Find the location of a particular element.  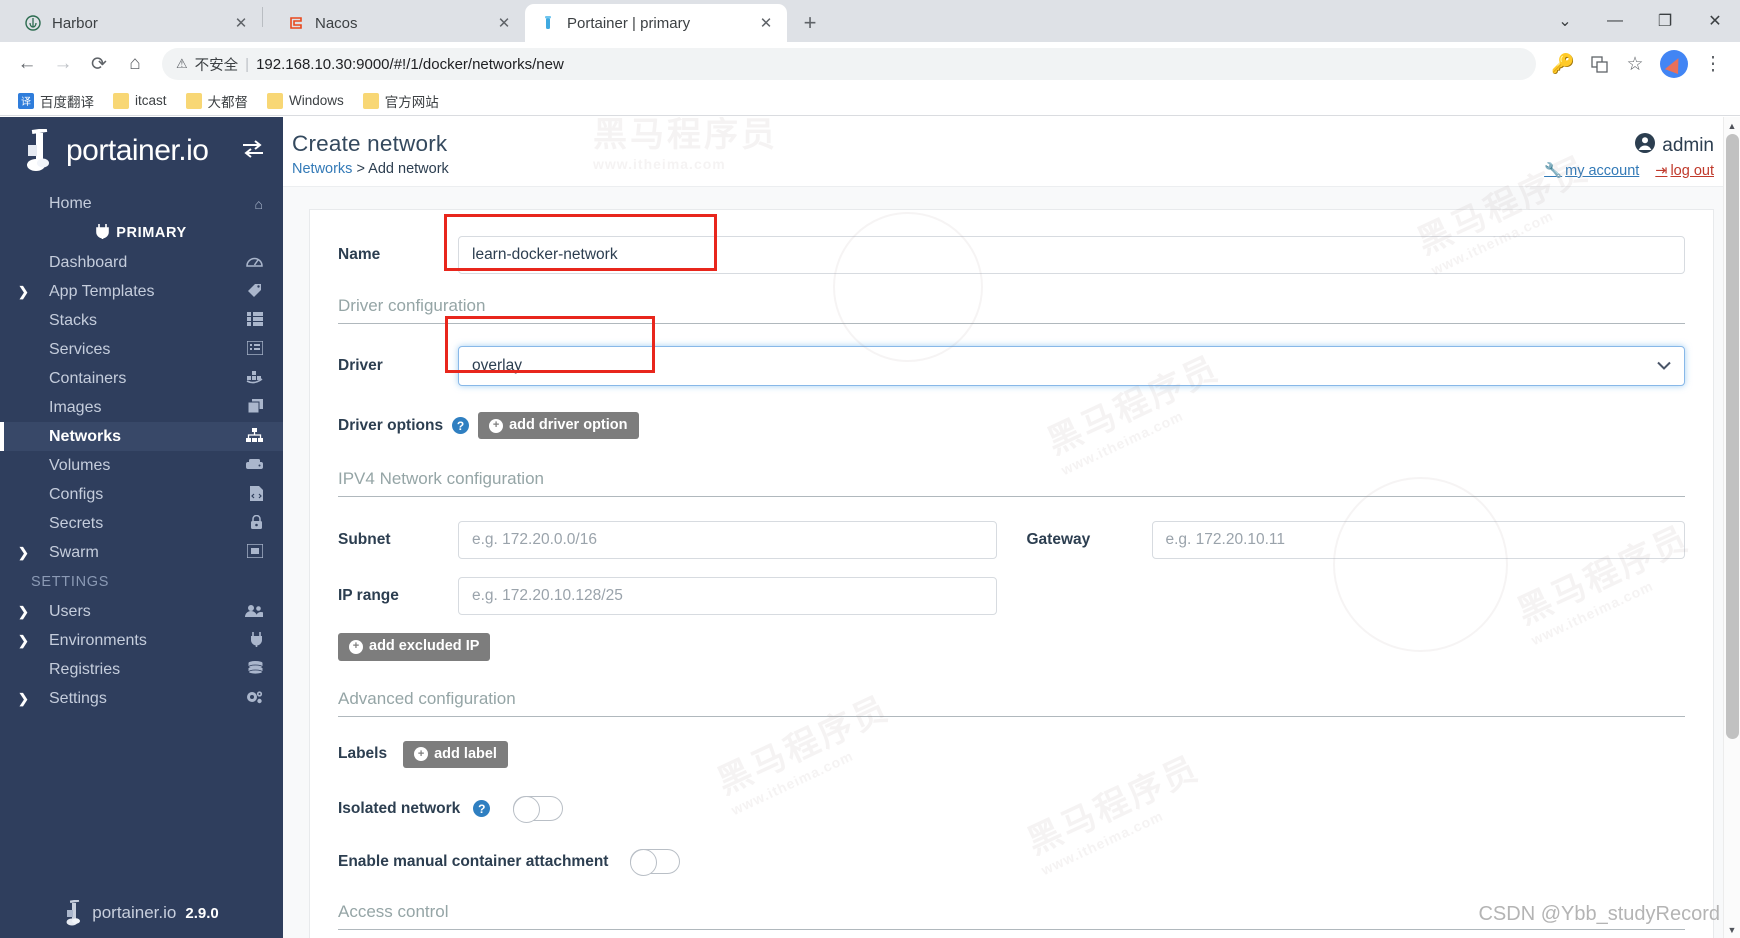

sidebar-item-environments: ❯ Environments is located at coordinates (141, 640).